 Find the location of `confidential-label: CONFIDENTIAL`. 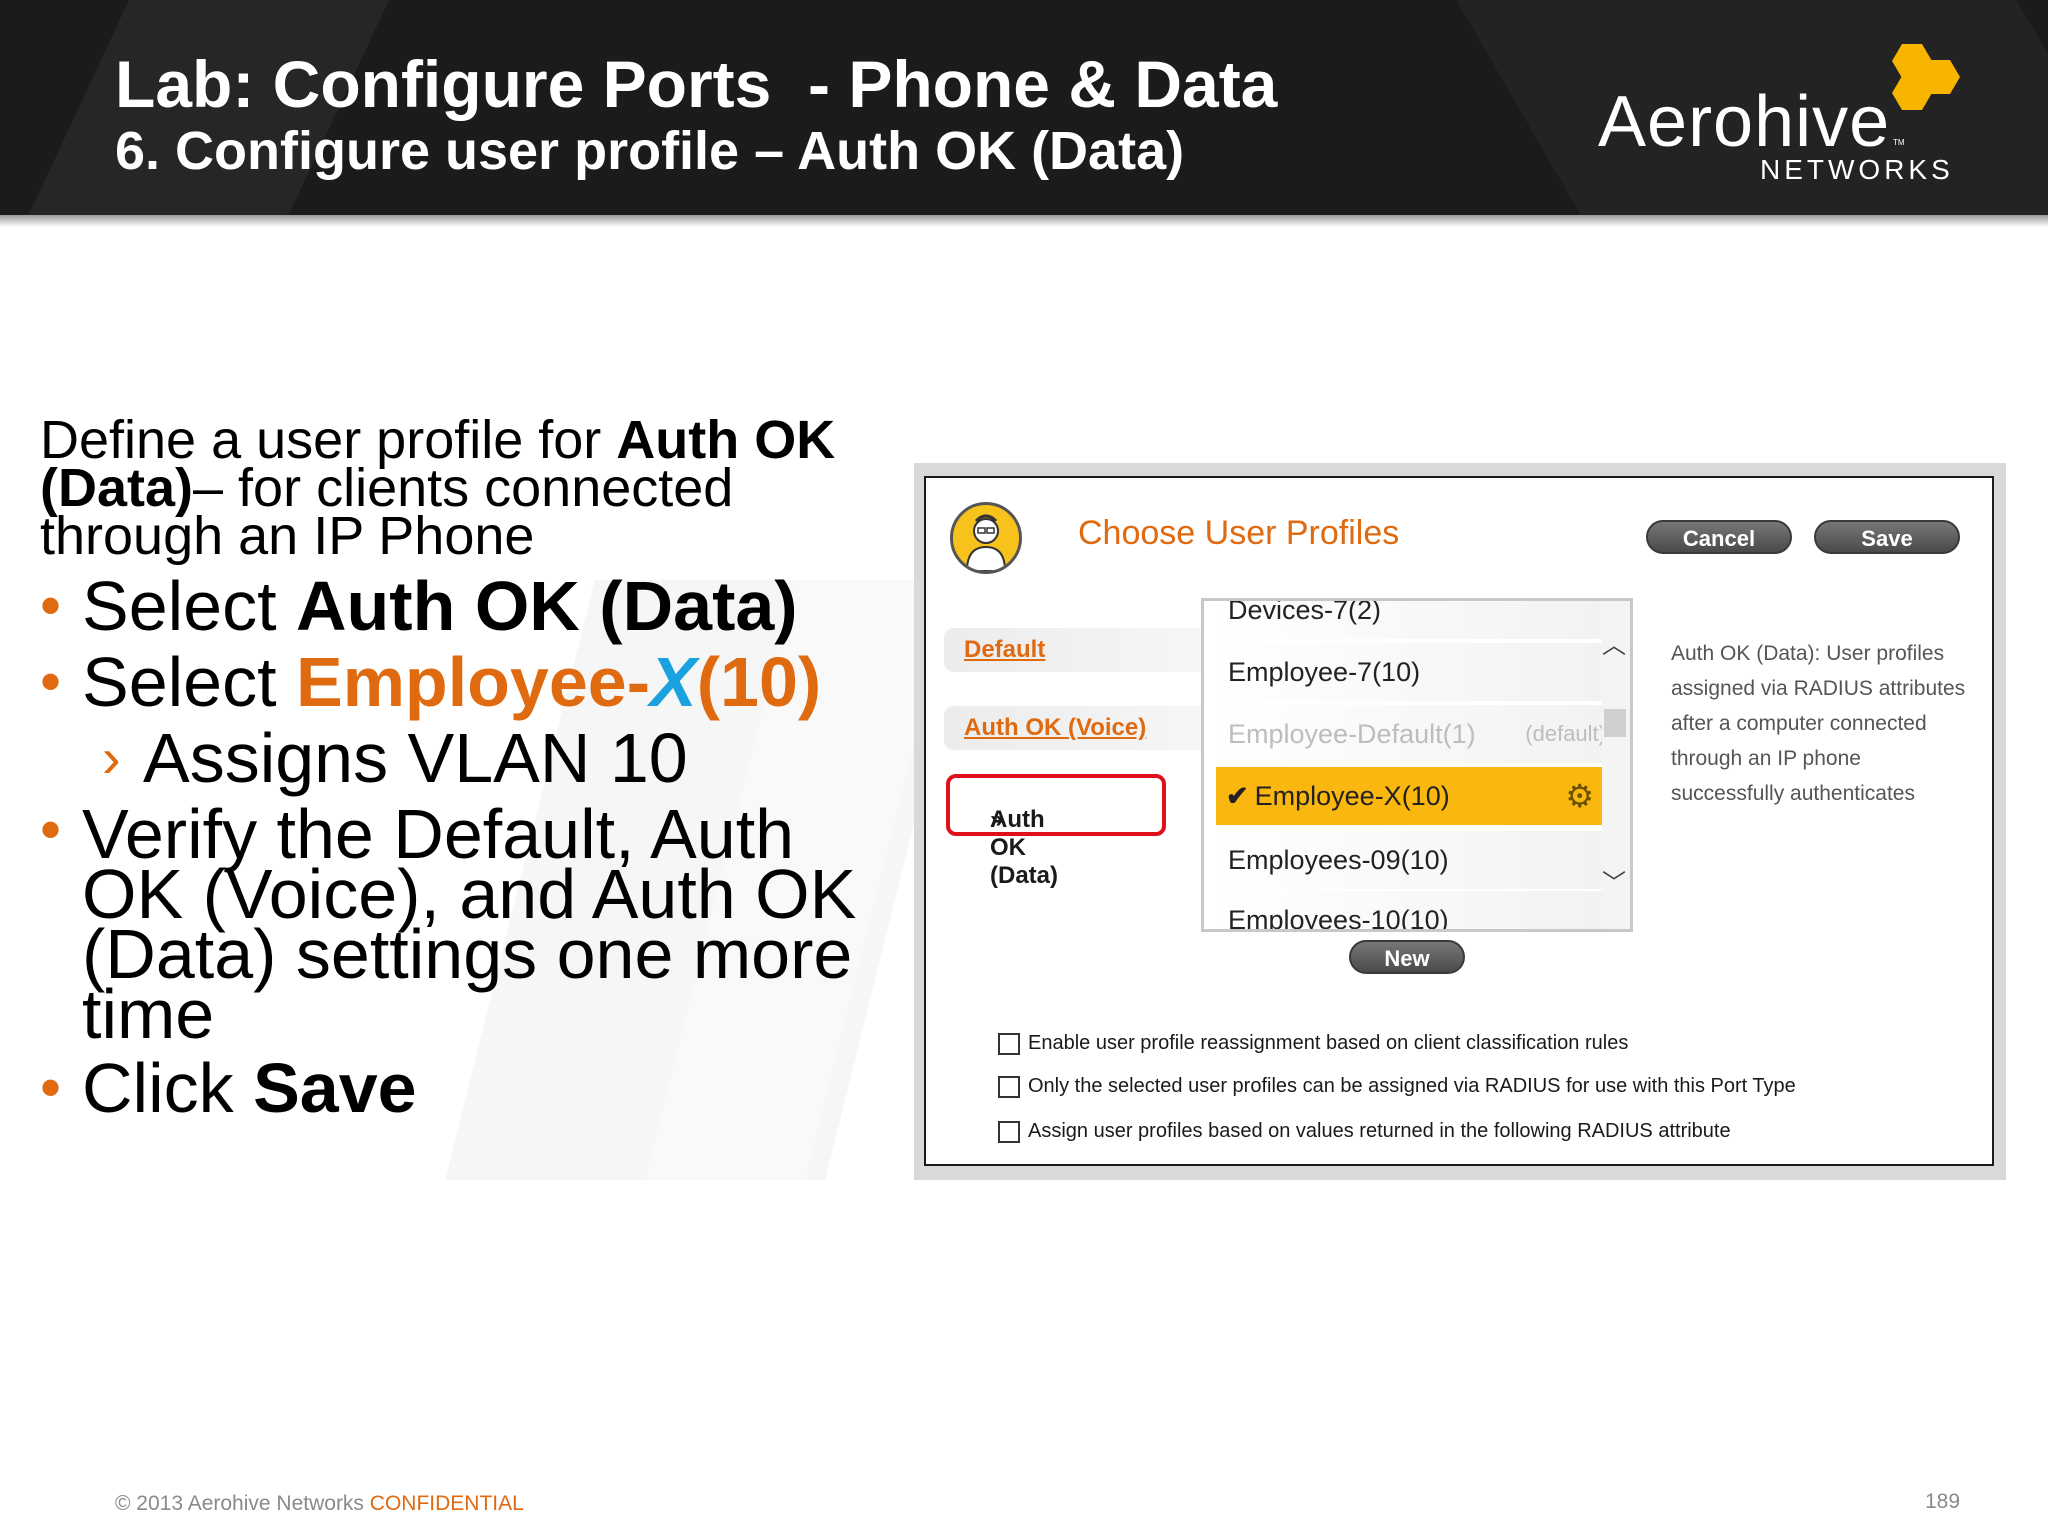

confidential-label: CONFIDENTIAL is located at coordinates (446, 1503).